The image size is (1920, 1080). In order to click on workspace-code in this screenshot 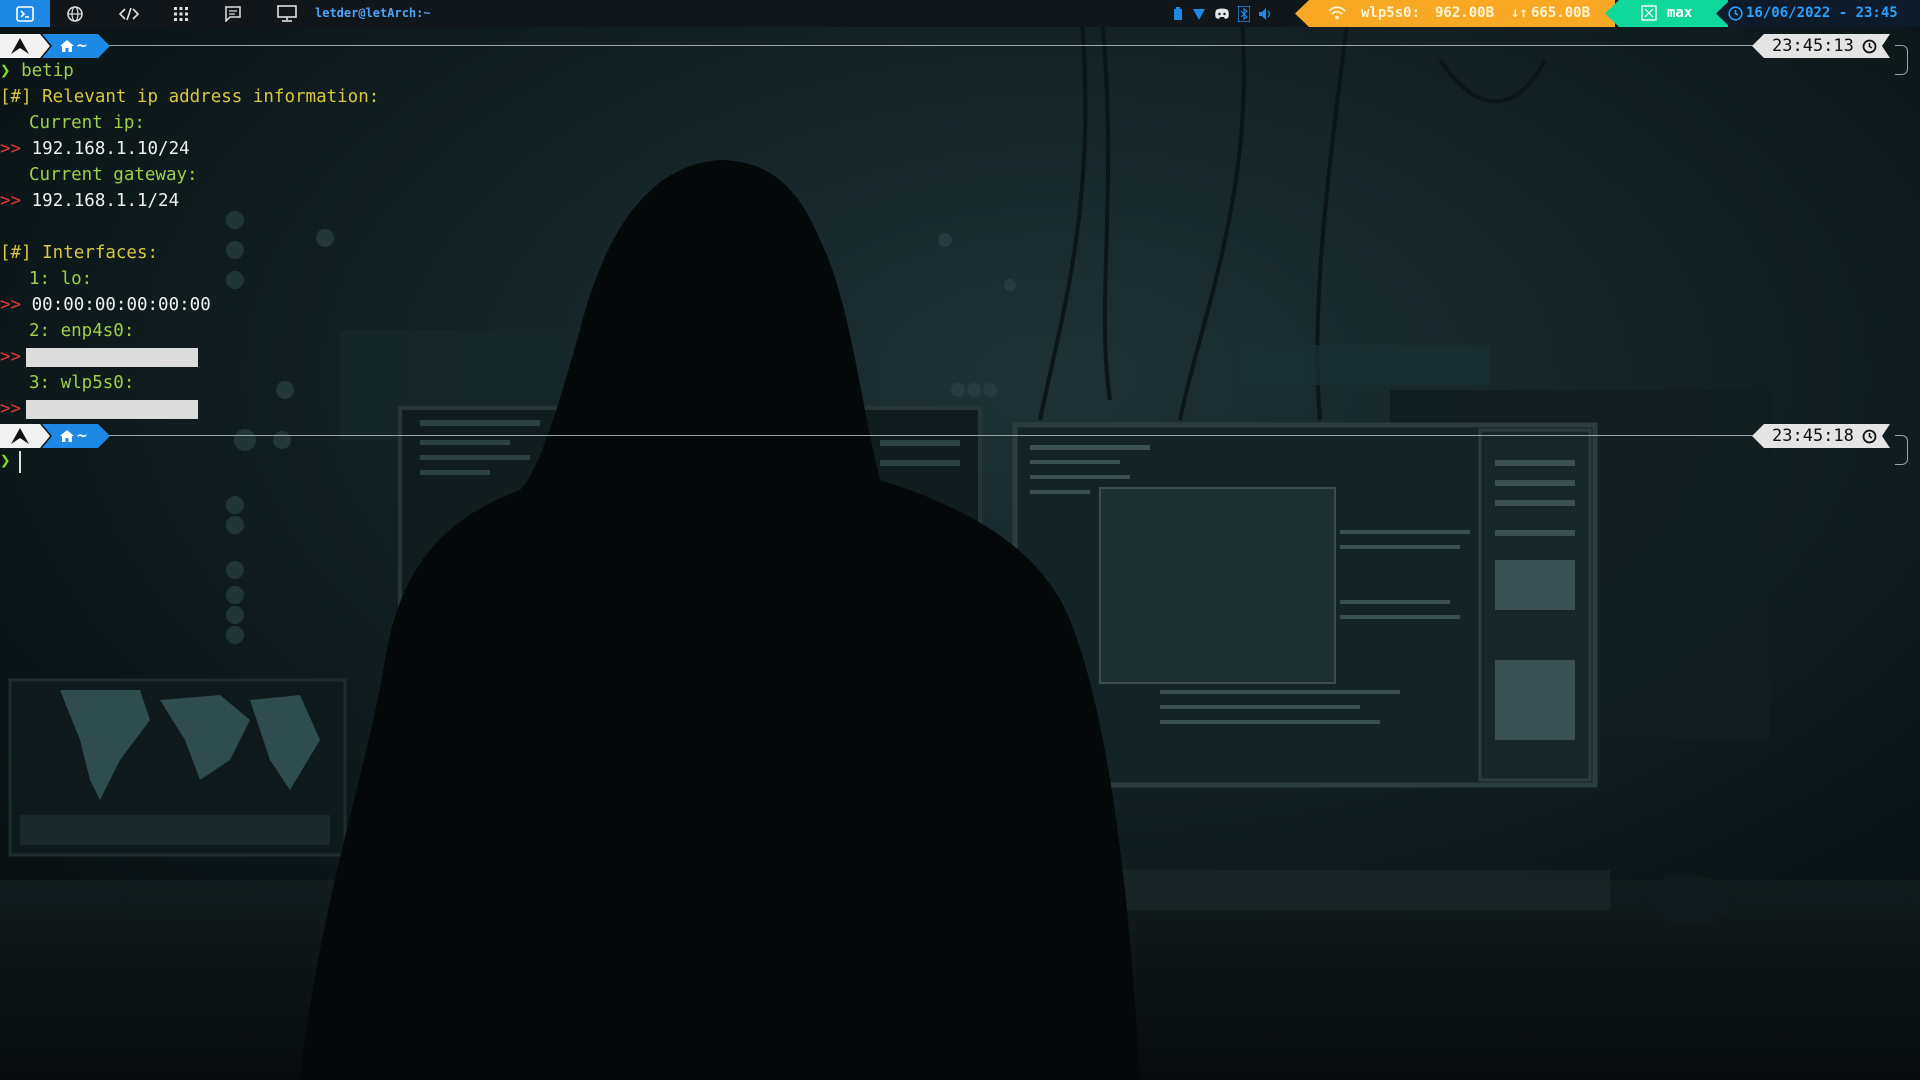, I will do `click(129, 13)`.